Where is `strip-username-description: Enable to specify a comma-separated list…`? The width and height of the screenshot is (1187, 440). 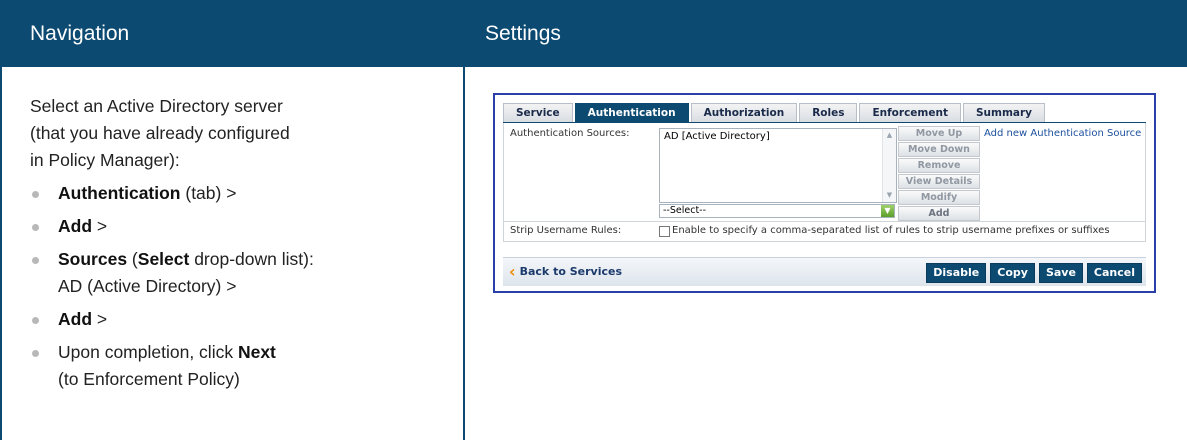 strip-username-description: Enable to specify a comma-separated list… is located at coordinates (891, 230).